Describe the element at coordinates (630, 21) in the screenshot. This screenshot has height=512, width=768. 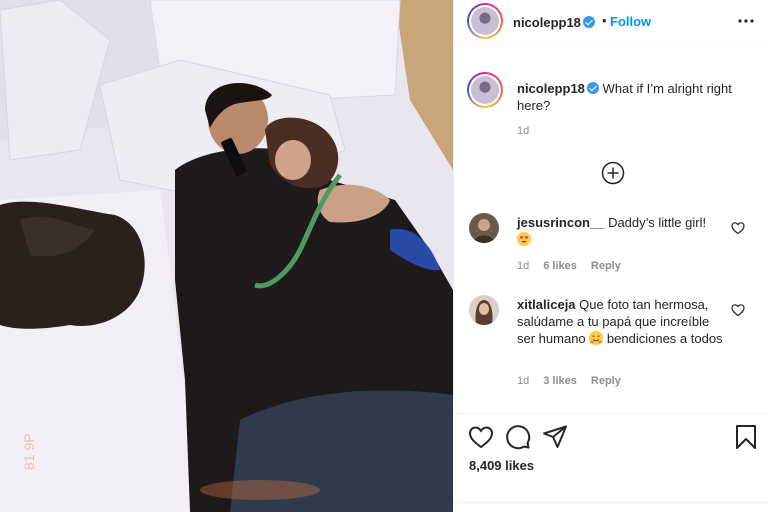
I see `follow-button: Follow` at that location.